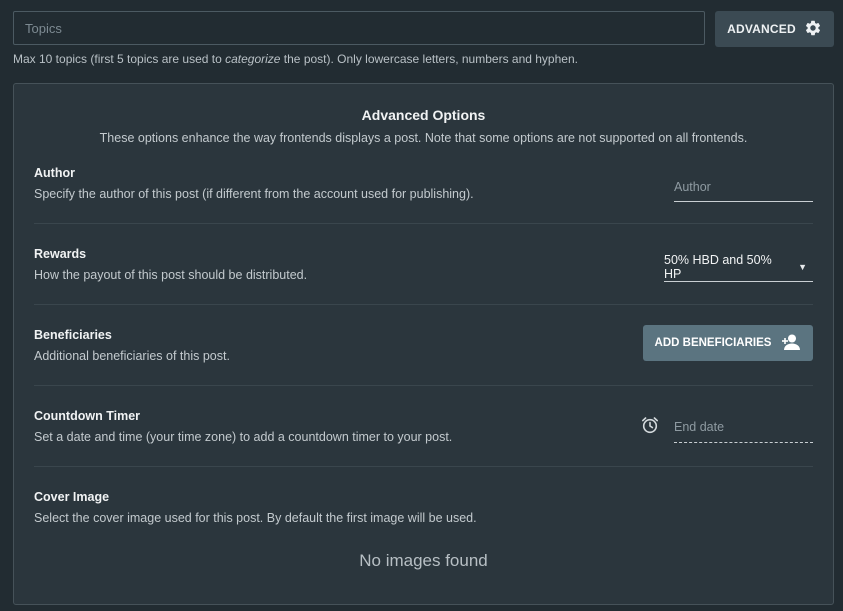  I want to click on advanced-button: ADVANCED, so click(774, 29).